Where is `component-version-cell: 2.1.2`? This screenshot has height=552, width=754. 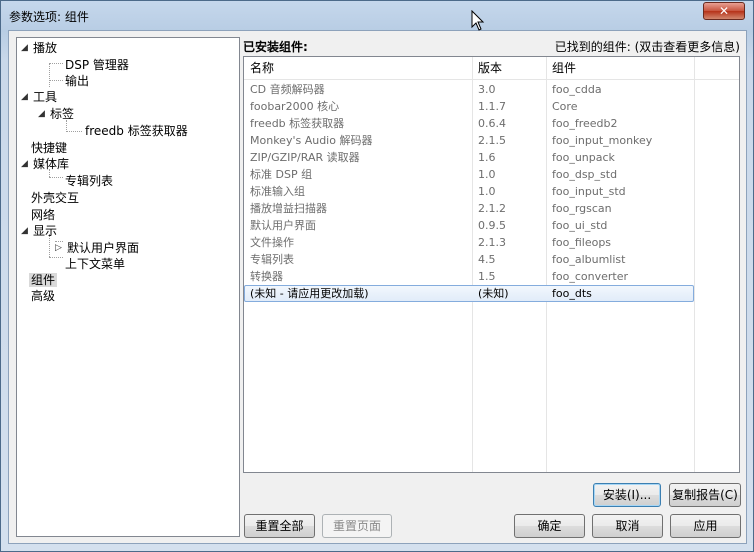
component-version-cell: 2.1.2 is located at coordinates (492, 208).